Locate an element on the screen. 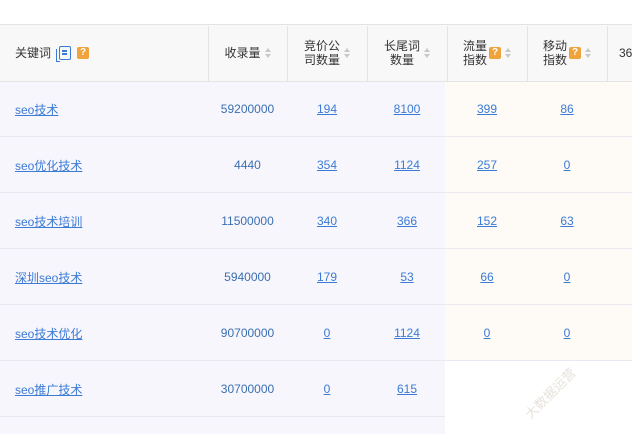 This screenshot has width=632, height=434. table-row: seo优化技术 4440 354 1124 257 0 is located at coordinates (316, 165).